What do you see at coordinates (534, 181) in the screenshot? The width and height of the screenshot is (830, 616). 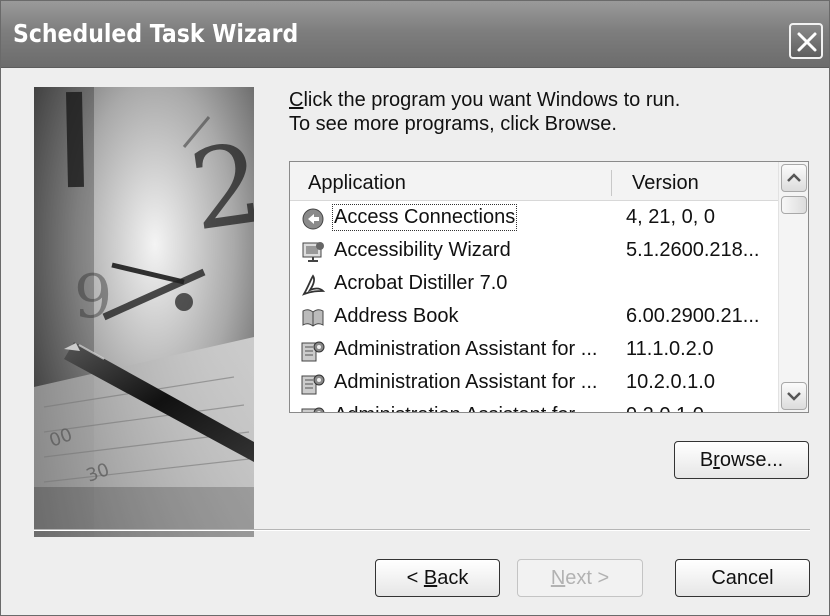 I see `list-header: Application Version` at bounding box center [534, 181].